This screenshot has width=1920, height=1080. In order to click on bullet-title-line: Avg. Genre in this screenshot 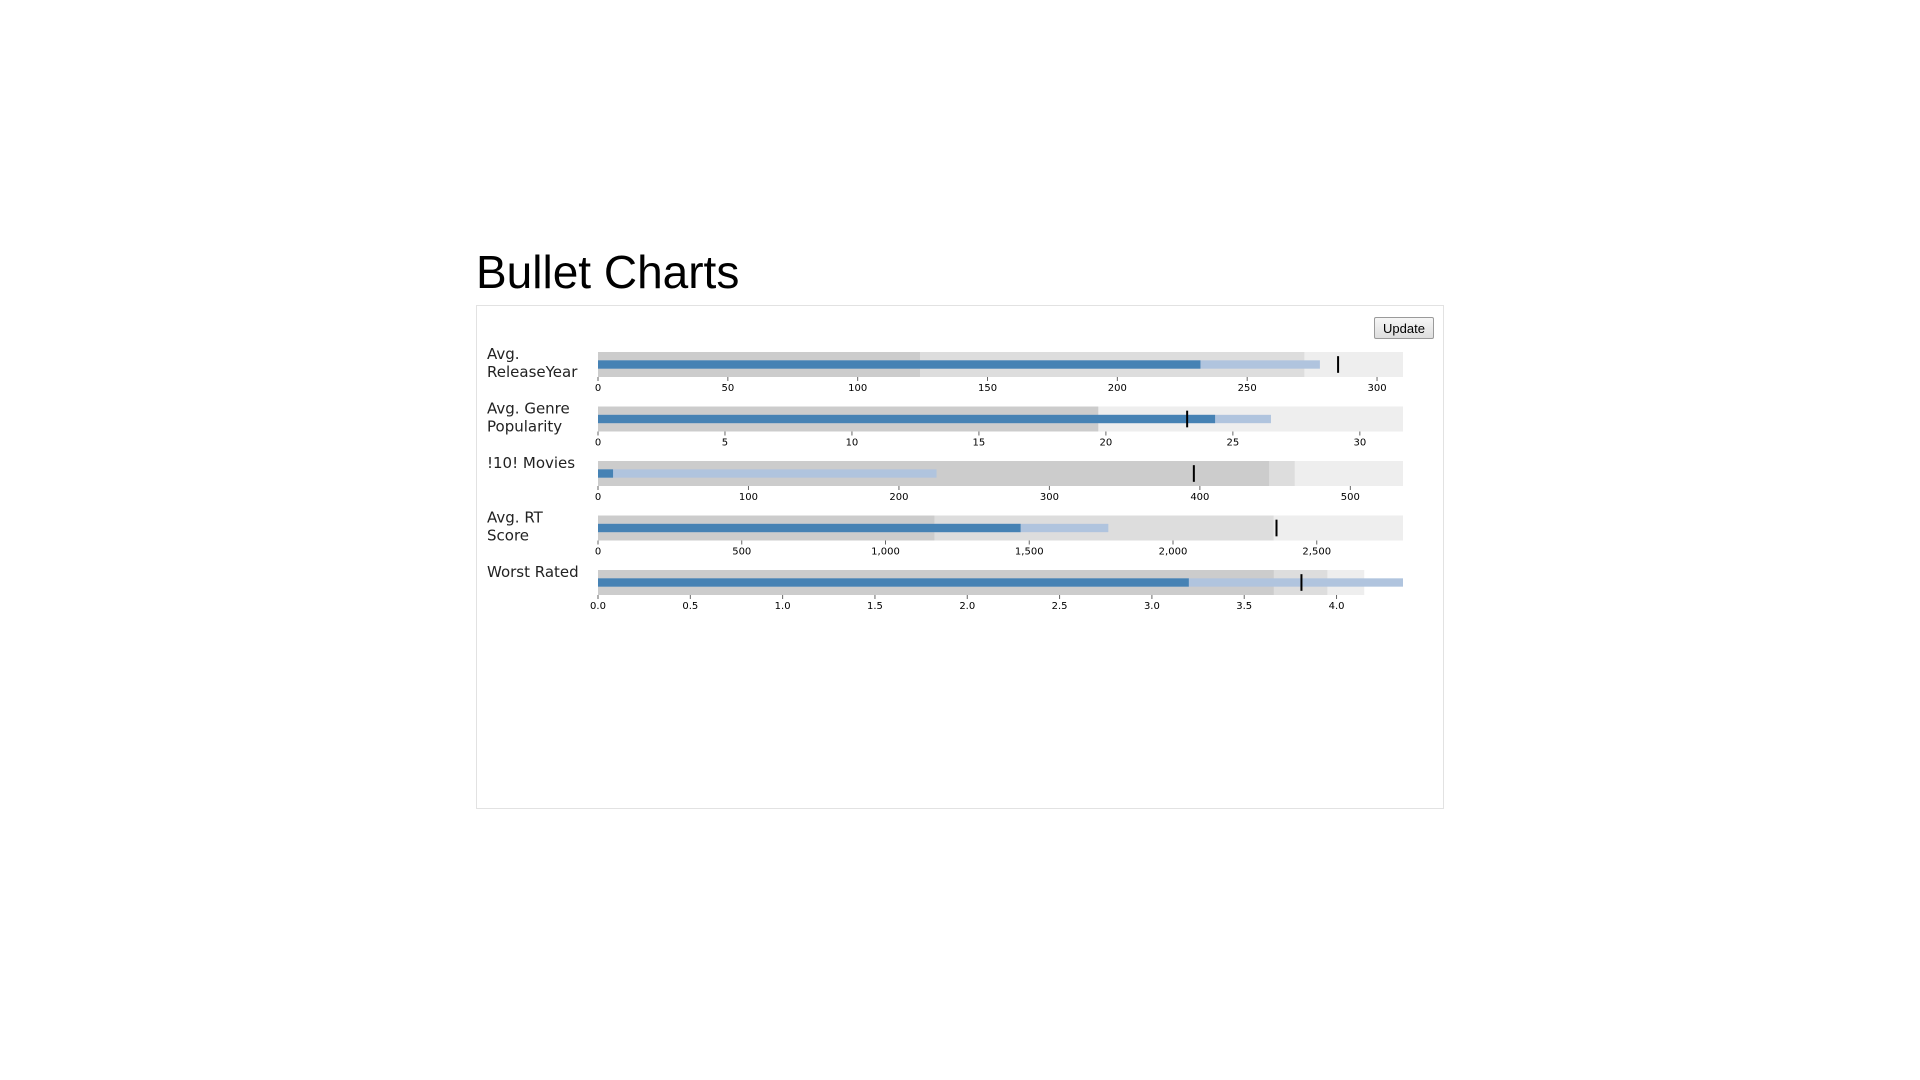, I will do `click(528, 409)`.